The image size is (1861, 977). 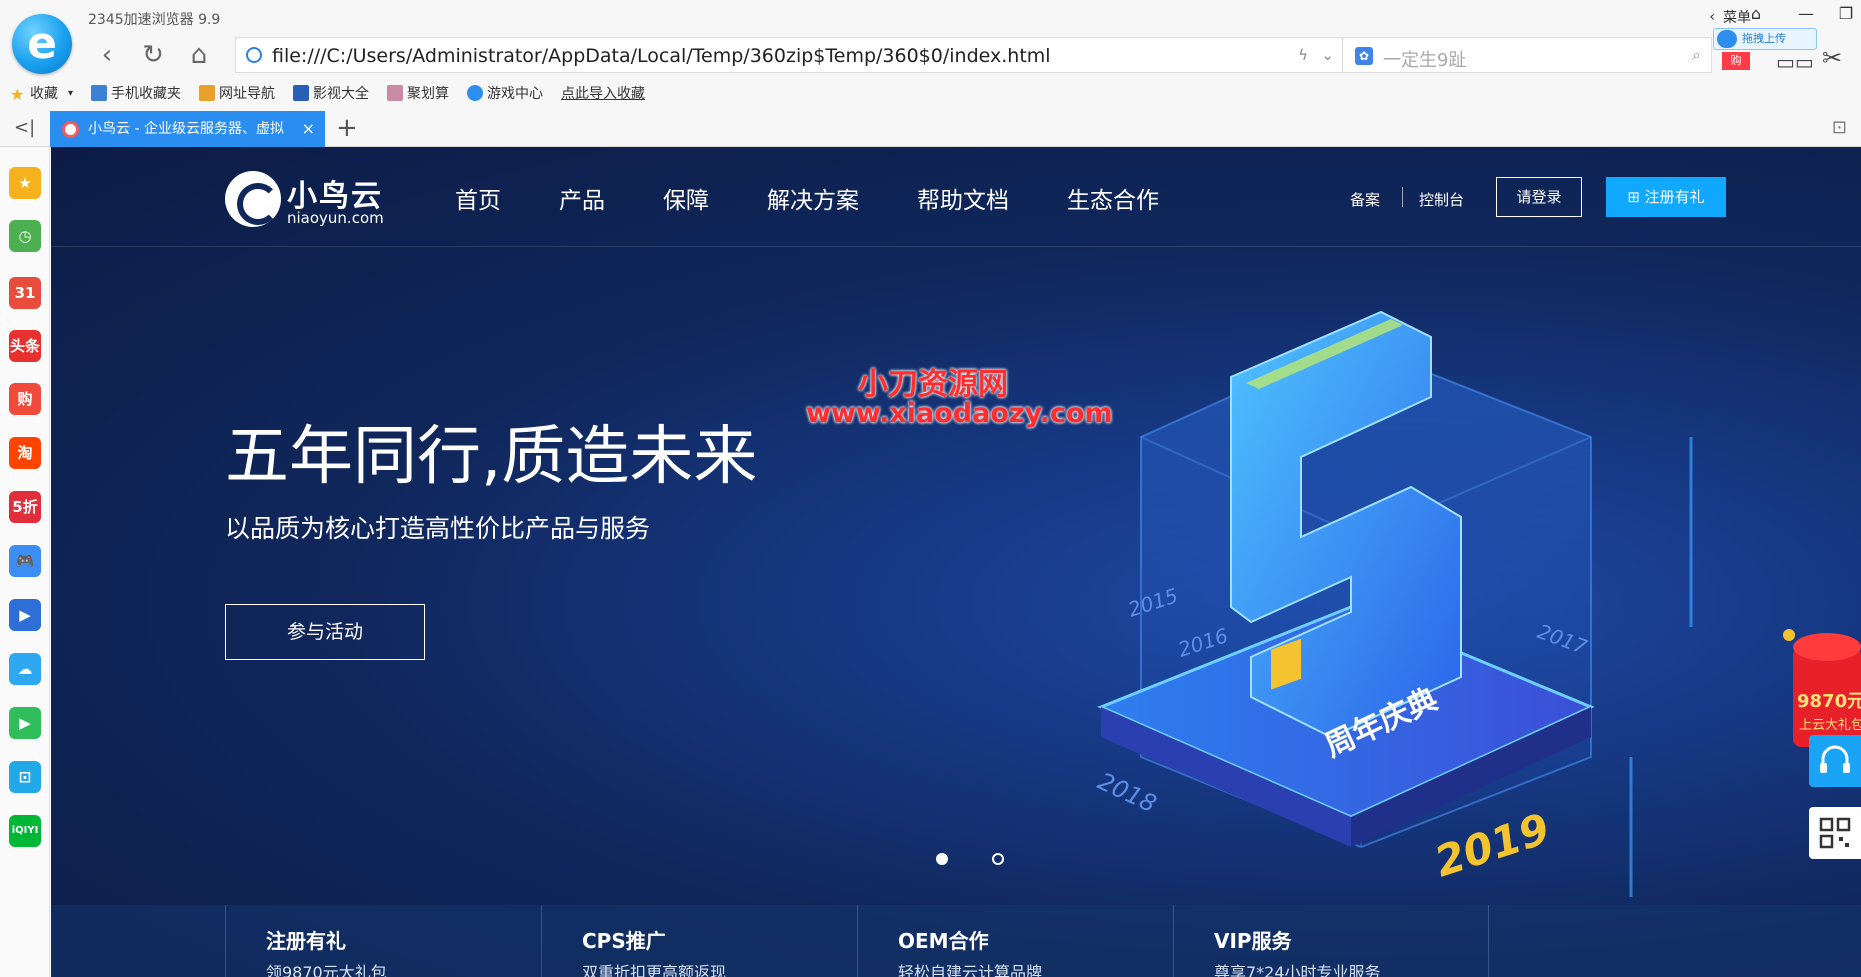 I want to click on star-icon: ★, so click(x=17, y=94).